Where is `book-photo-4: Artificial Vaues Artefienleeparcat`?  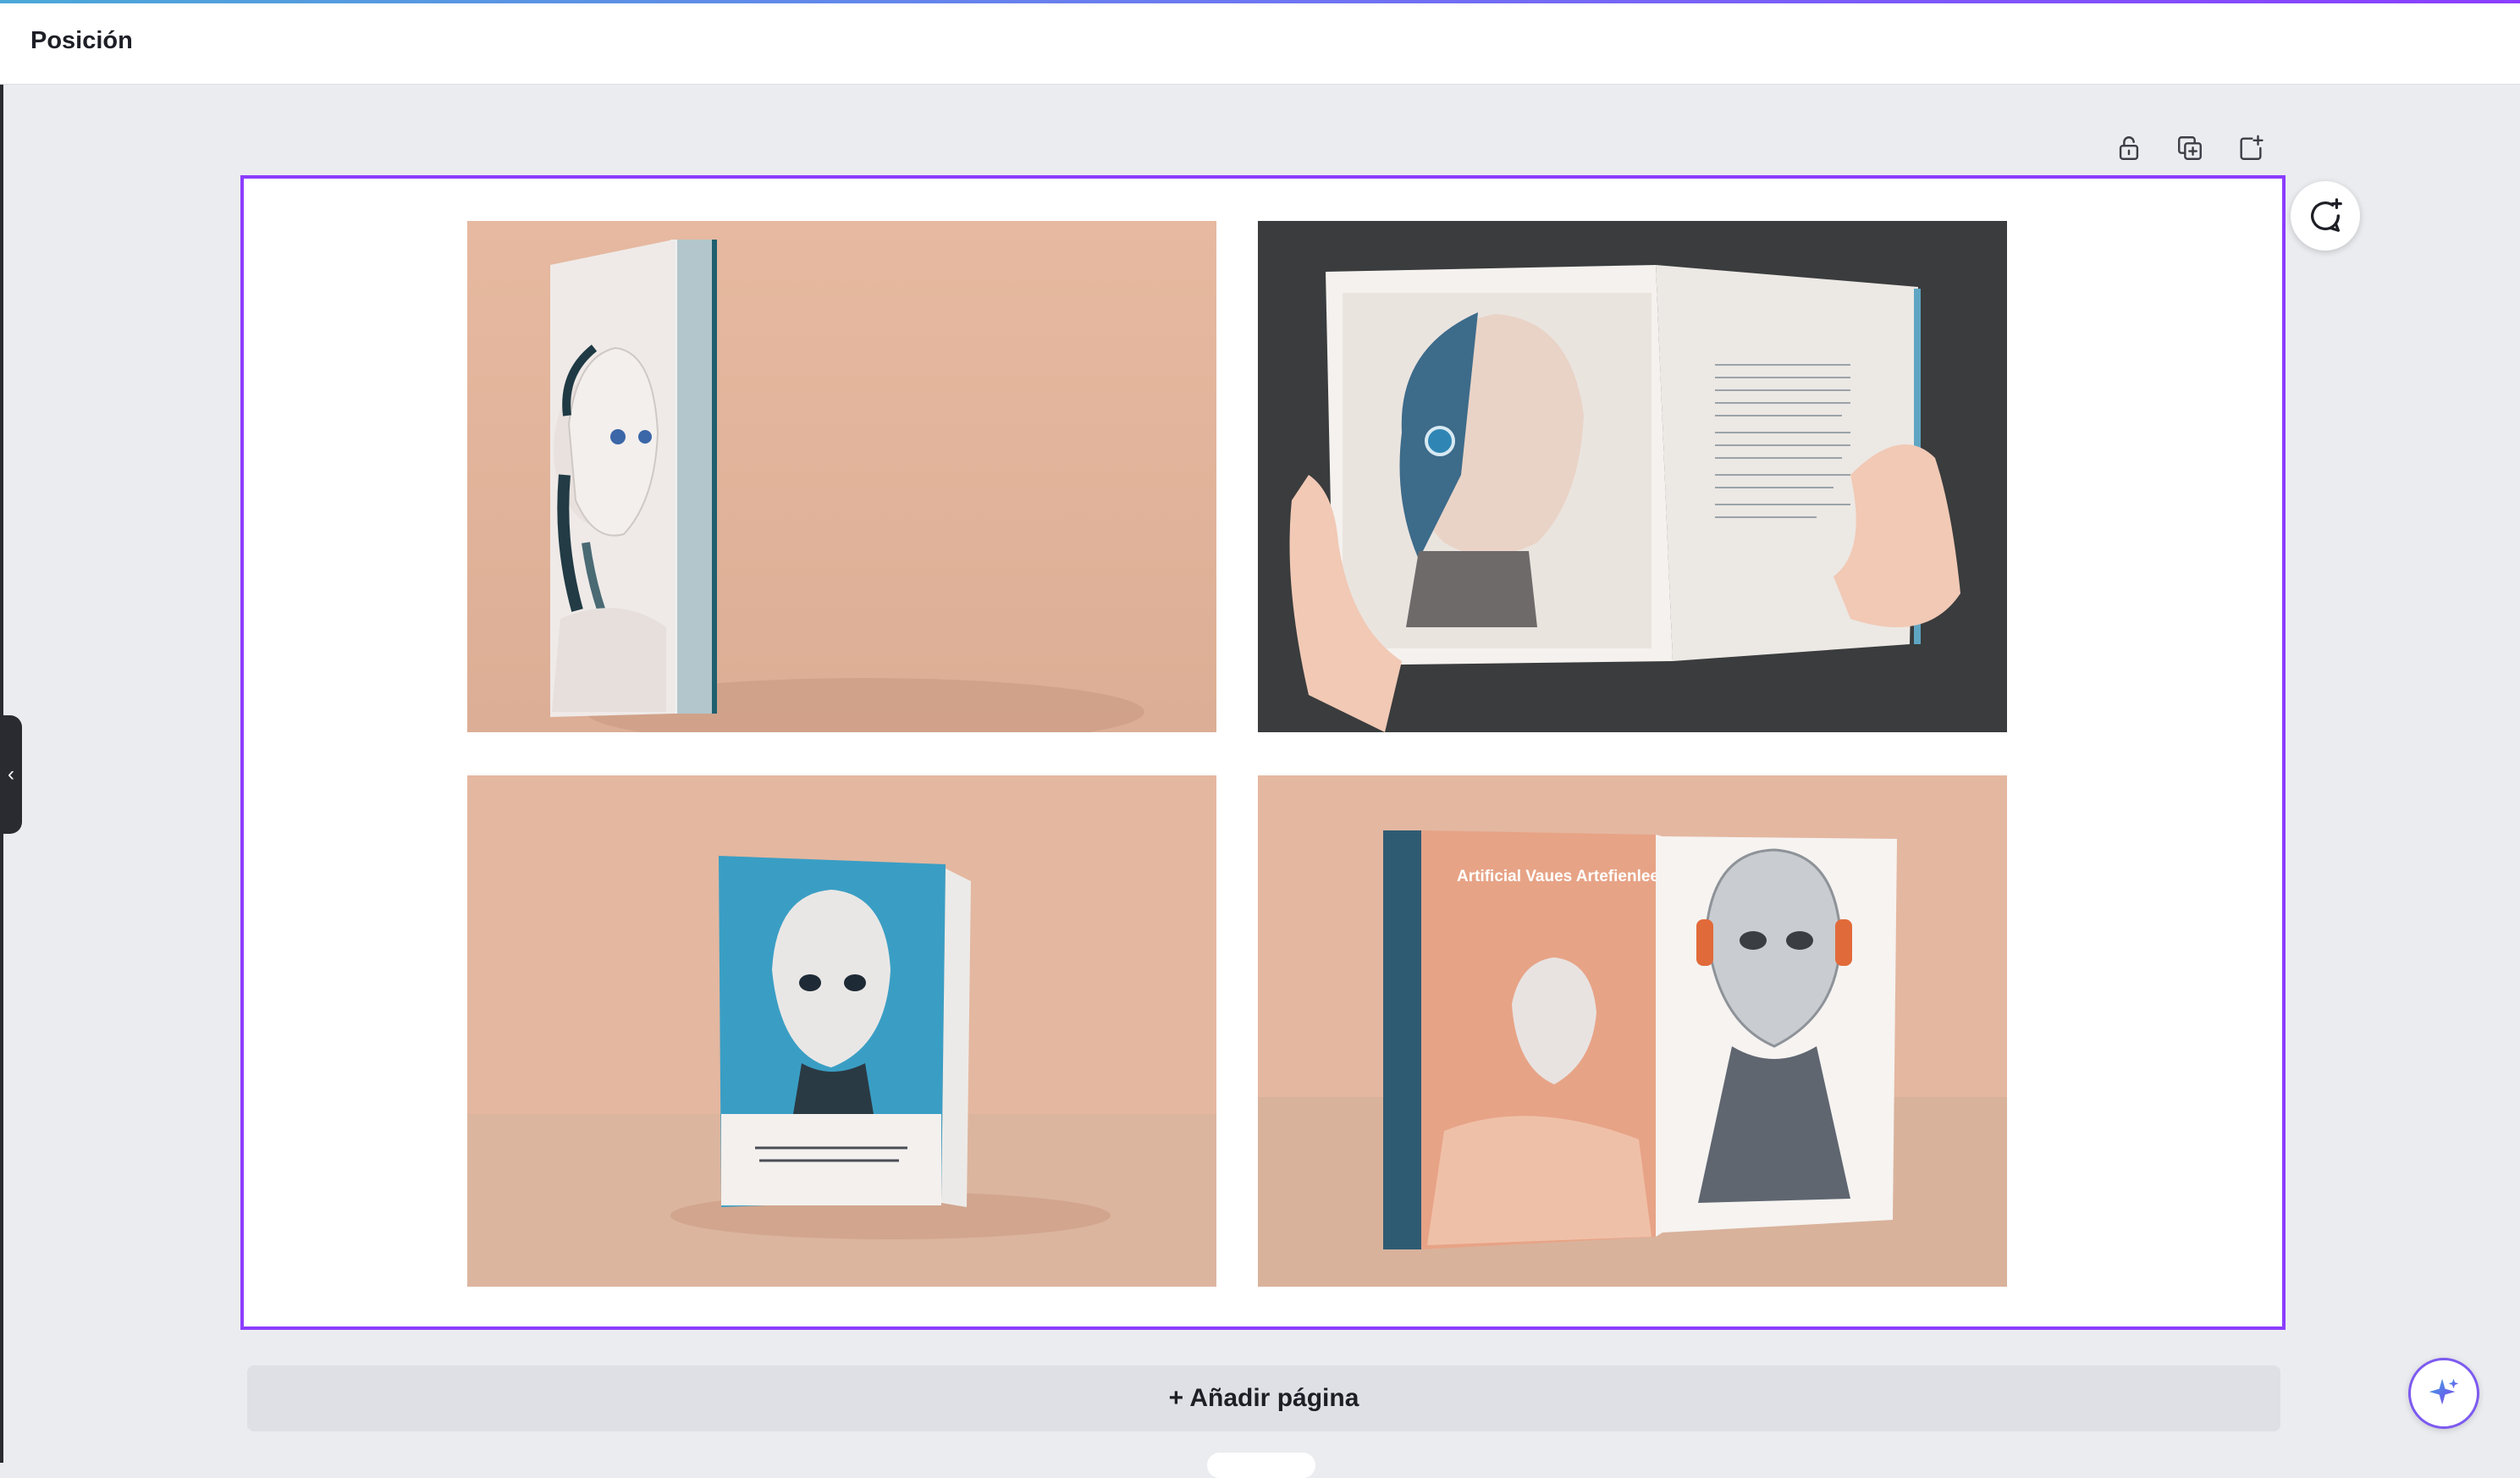
book-photo-4: Artificial Vaues Artefienleeparcat is located at coordinates (1632, 1031).